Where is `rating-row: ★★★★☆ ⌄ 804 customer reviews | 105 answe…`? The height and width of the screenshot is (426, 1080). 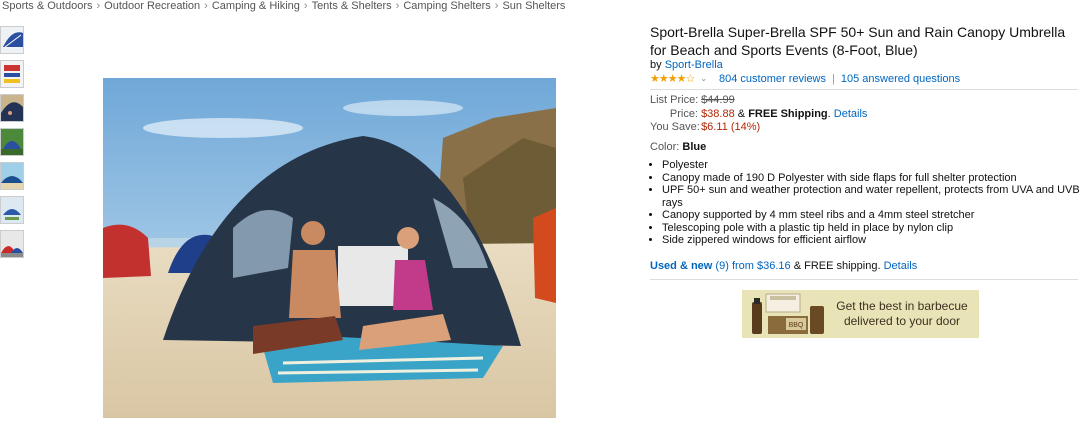
rating-row: ★★★★☆ ⌄ 804 customer reviews | 105 answe… is located at coordinates (805, 79).